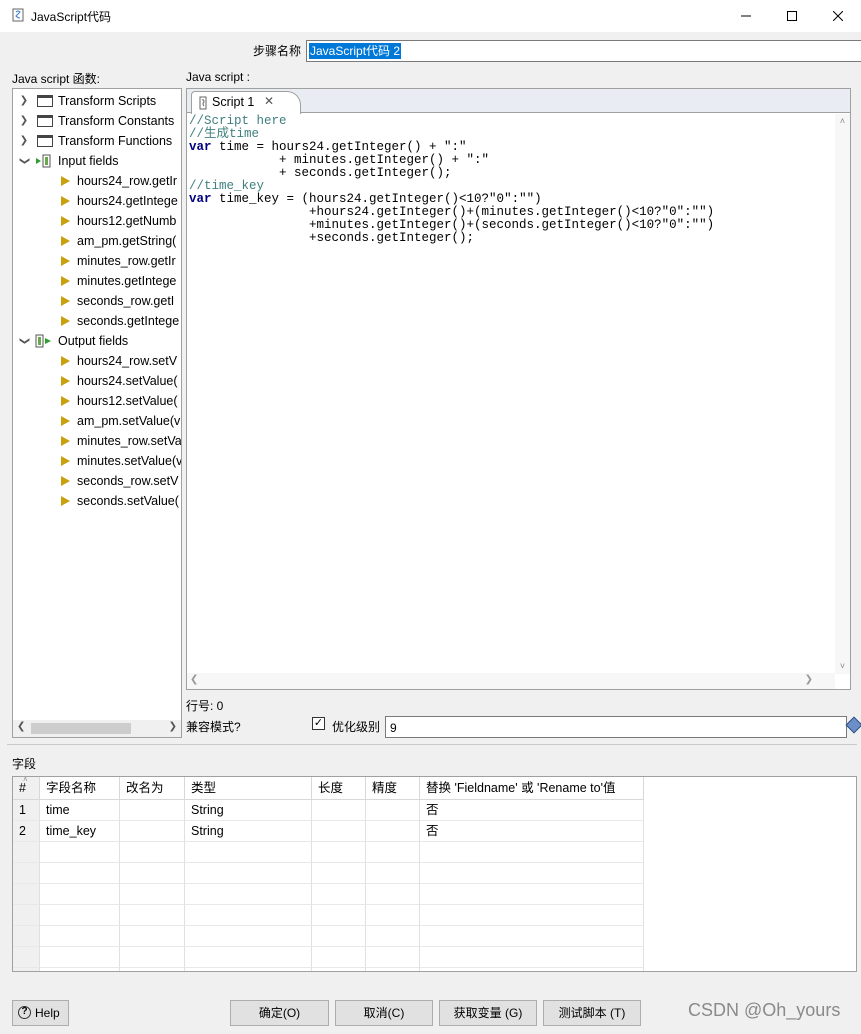 Image resolution: width=861 pixels, height=1034 pixels. I want to click on column-header: 替换 'Fieldname' 或 'Rename to'值, so click(532, 788).